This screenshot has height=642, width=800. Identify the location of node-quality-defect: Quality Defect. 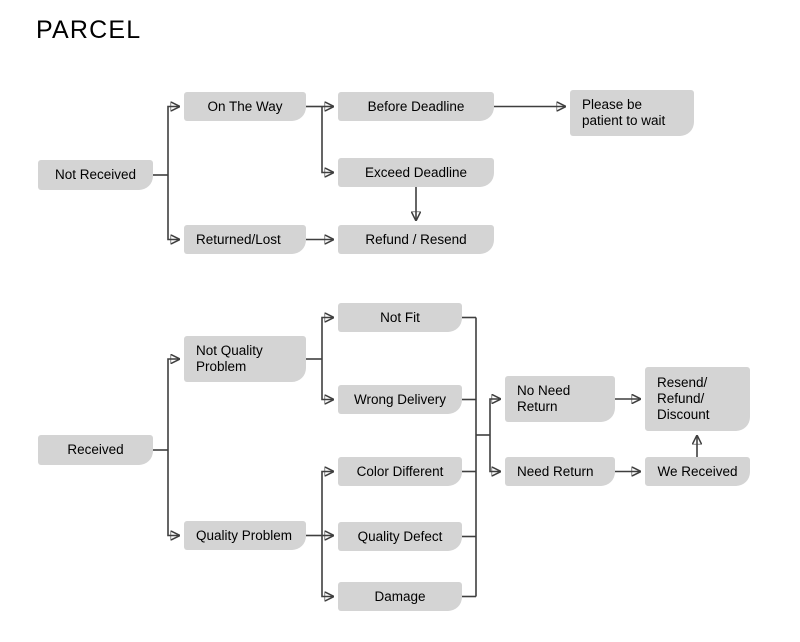
(400, 536).